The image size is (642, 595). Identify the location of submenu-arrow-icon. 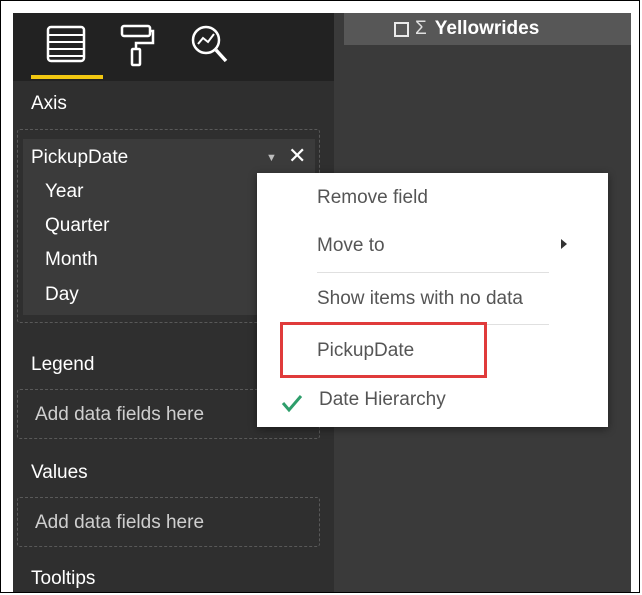
(564, 244).